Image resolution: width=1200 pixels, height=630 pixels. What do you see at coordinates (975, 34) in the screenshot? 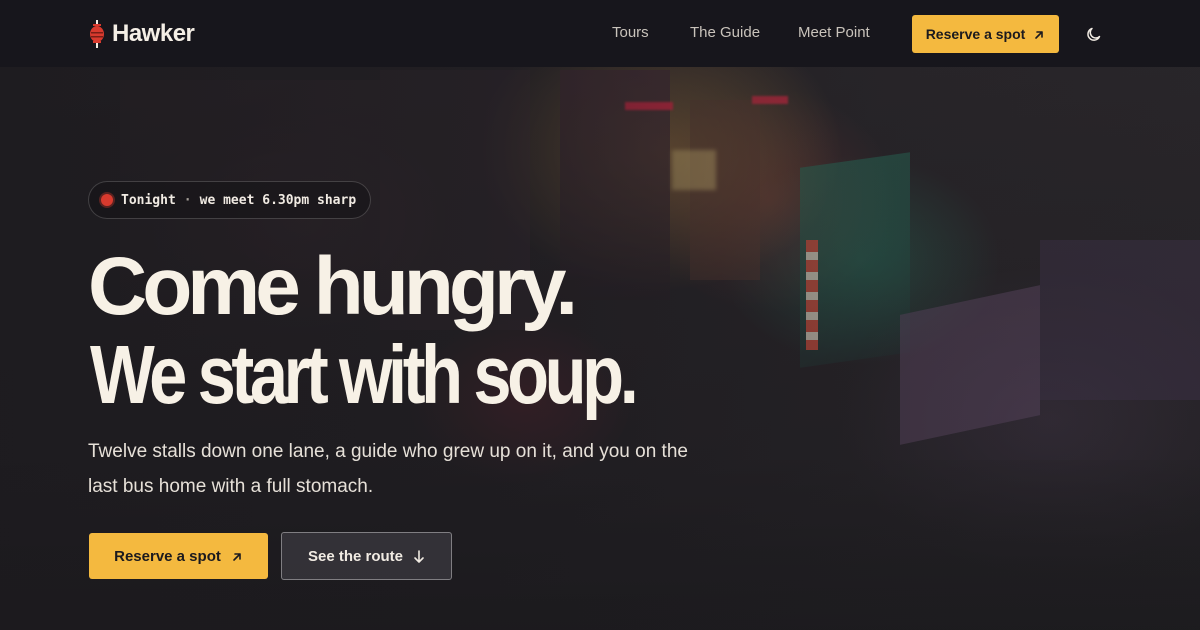
I see `nav-reserve-label: Reserve a spot` at bounding box center [975, 34].